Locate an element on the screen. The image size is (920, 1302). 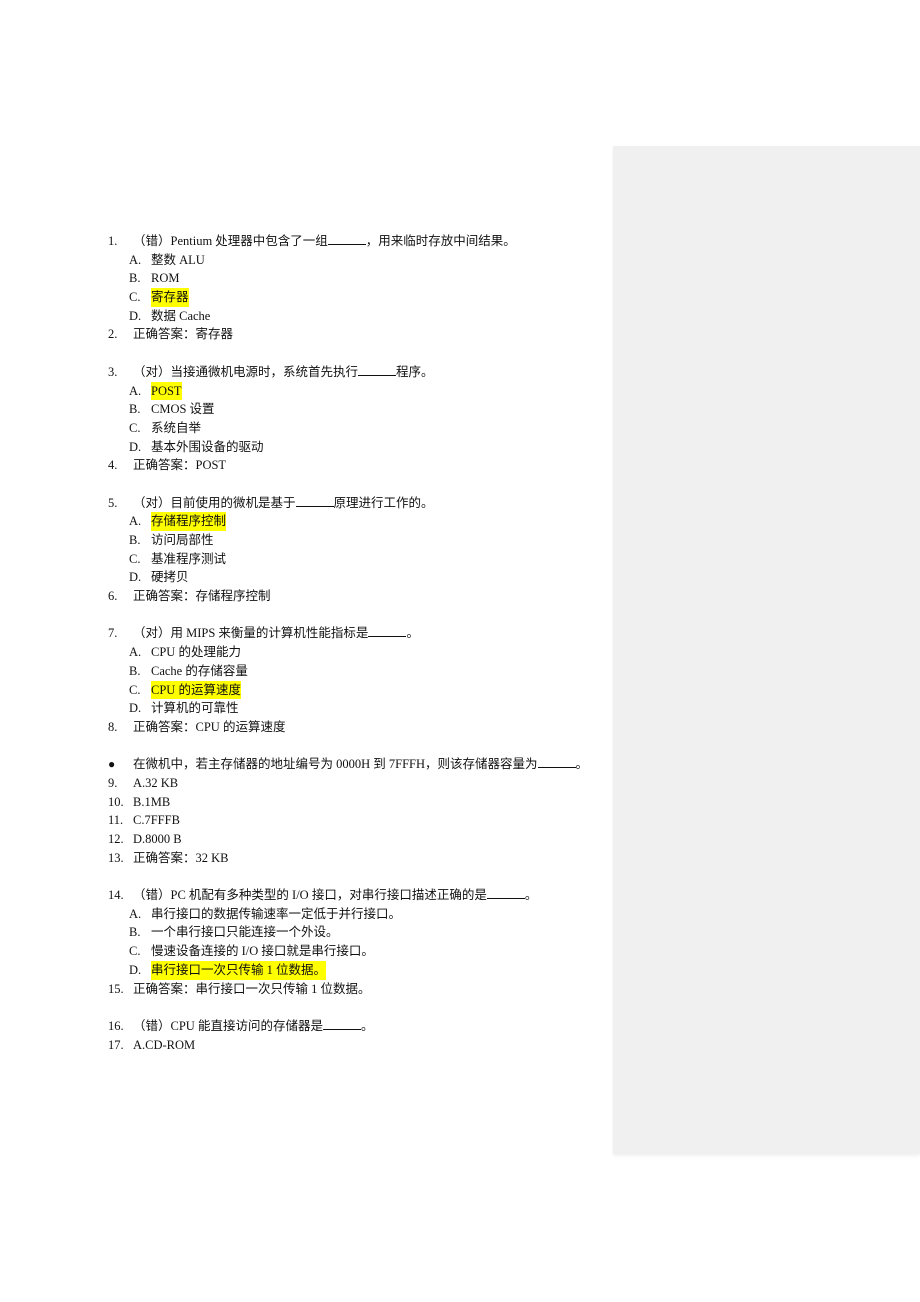
option-text-highlighted: POST is located at coordinates (166, 391).